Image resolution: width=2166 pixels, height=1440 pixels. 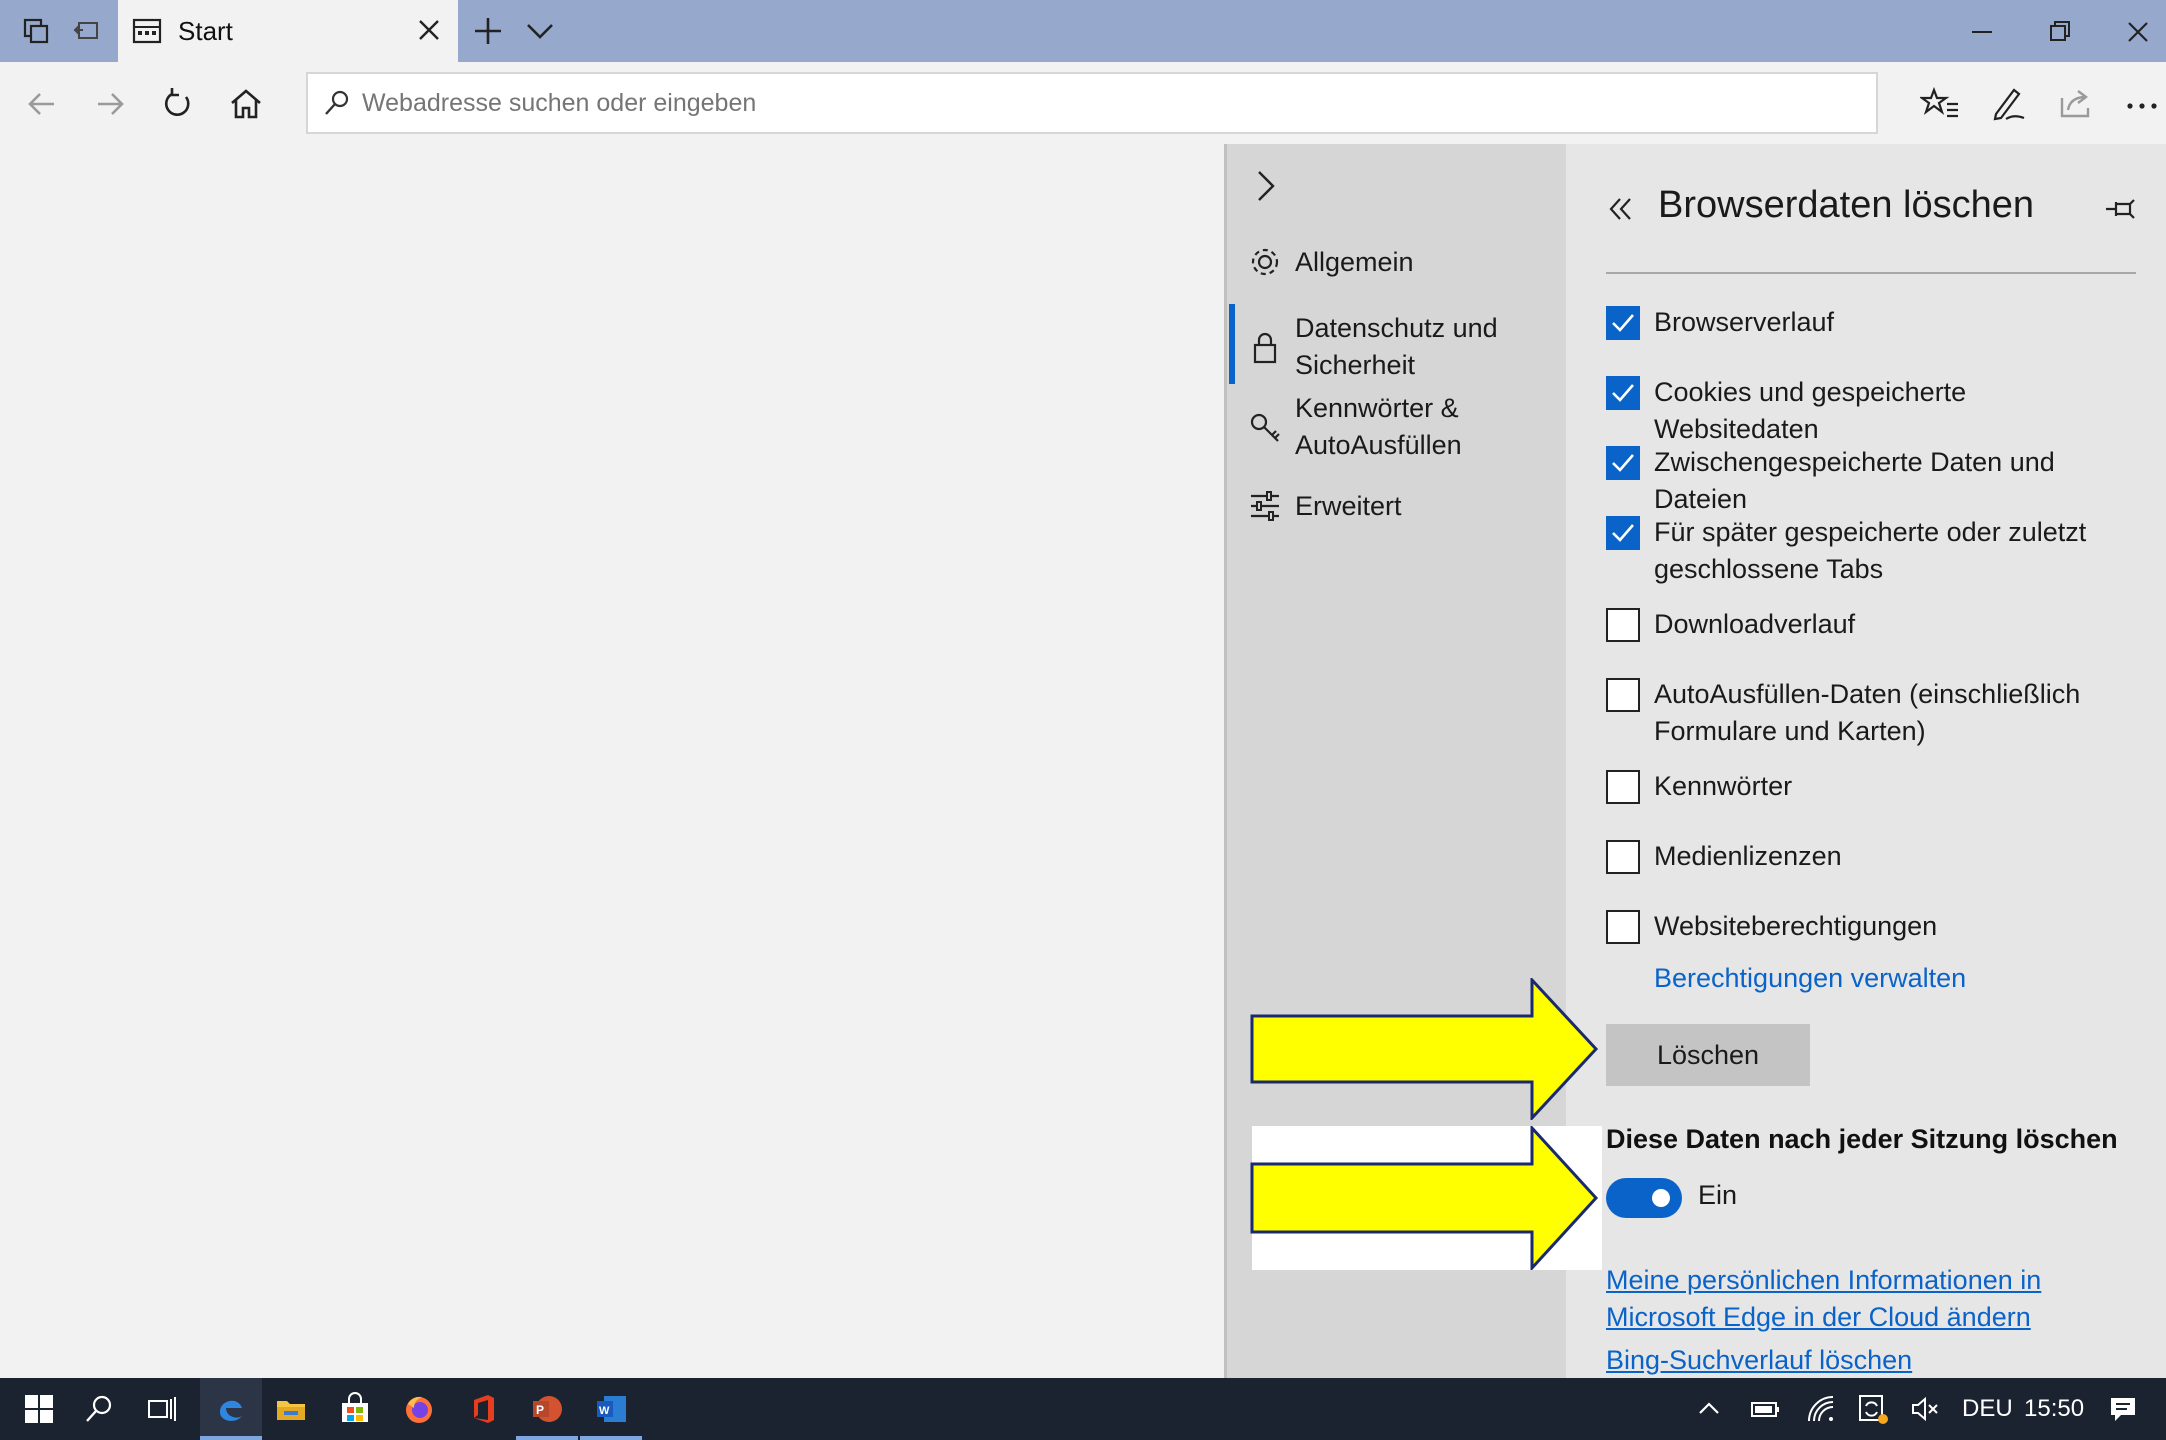 What do you see at coordinates (1396, 346) in the screenshot?
I see `nav-item-label: Datenschutz und Sicherheit` at bounding box center [1396, 346].